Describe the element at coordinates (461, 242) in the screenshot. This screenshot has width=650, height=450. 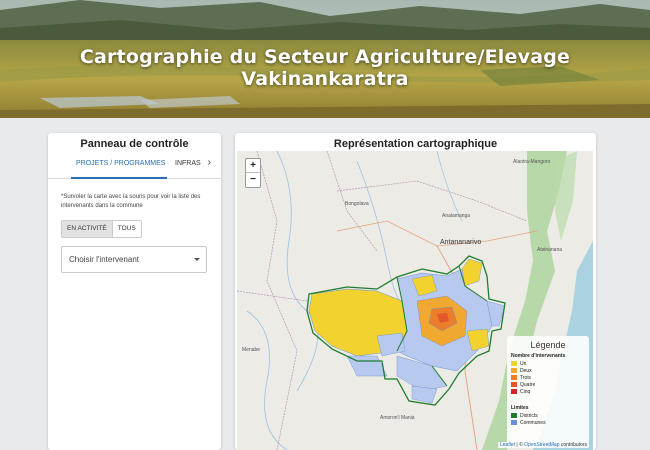
I see `city-label-antananarivo: Antananarivo` at that location.